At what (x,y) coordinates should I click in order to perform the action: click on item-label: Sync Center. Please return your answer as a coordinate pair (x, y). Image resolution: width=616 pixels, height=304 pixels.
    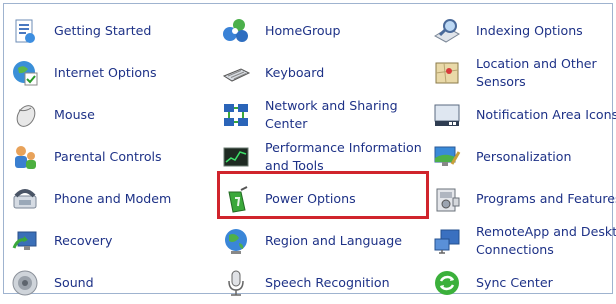
    Looking at the image, I should click on (514, 282).